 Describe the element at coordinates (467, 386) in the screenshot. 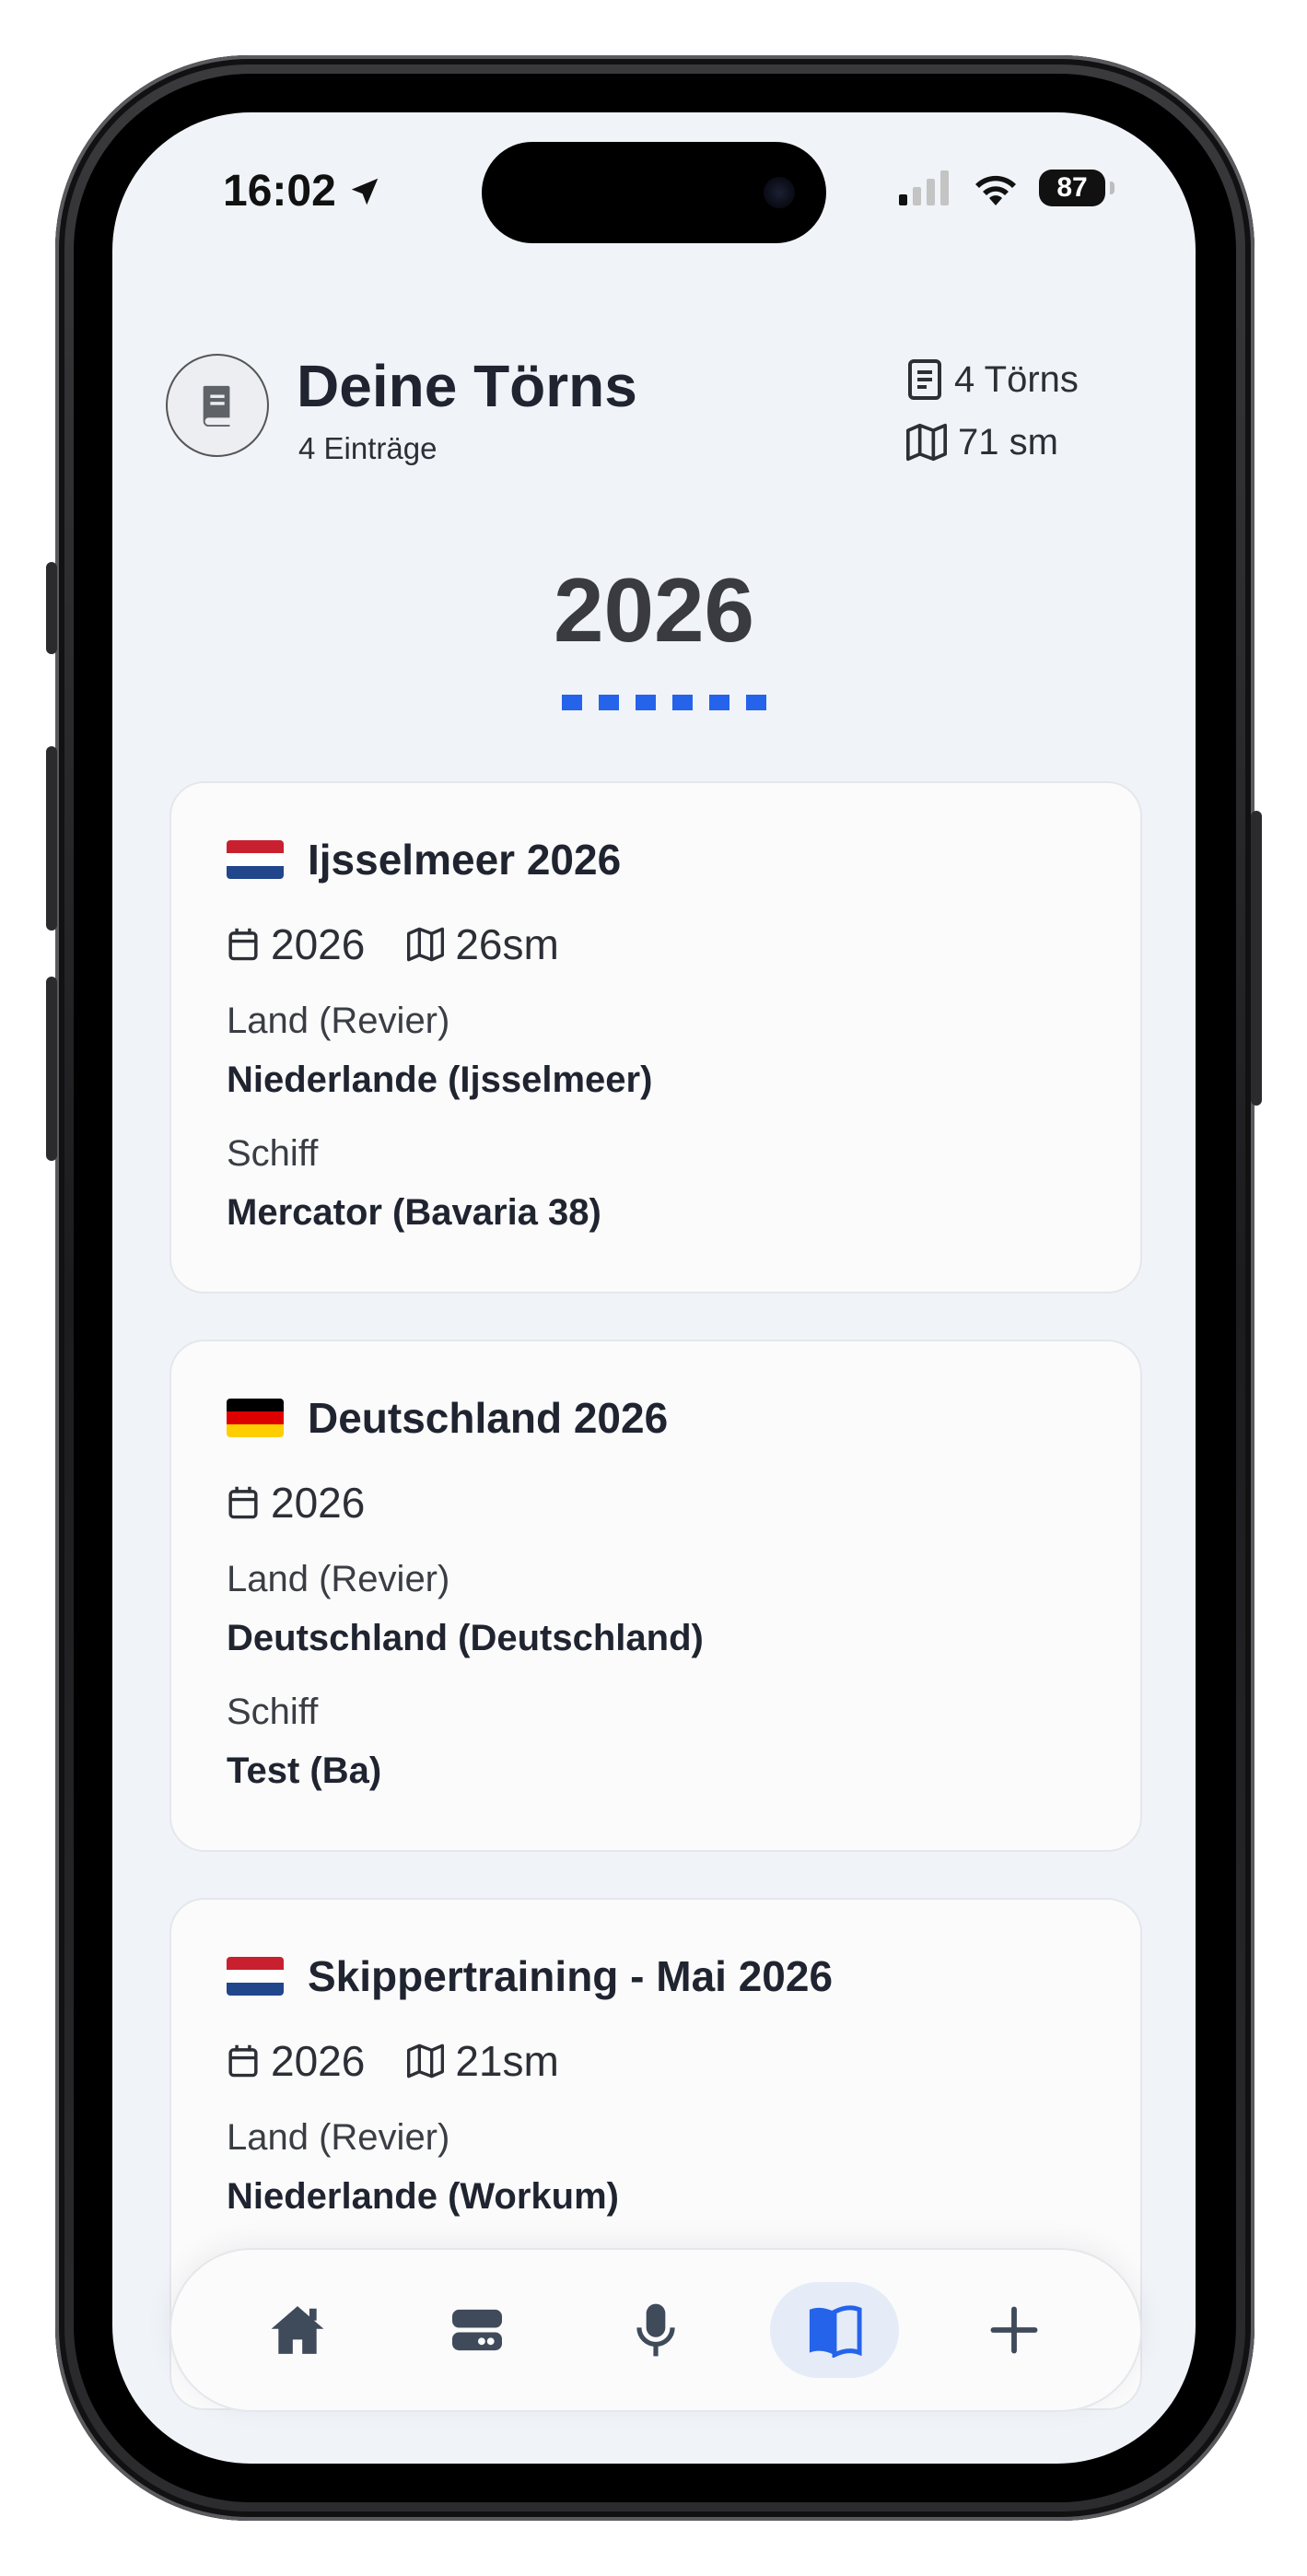

I see `page-title: Deine Törns` at that location.